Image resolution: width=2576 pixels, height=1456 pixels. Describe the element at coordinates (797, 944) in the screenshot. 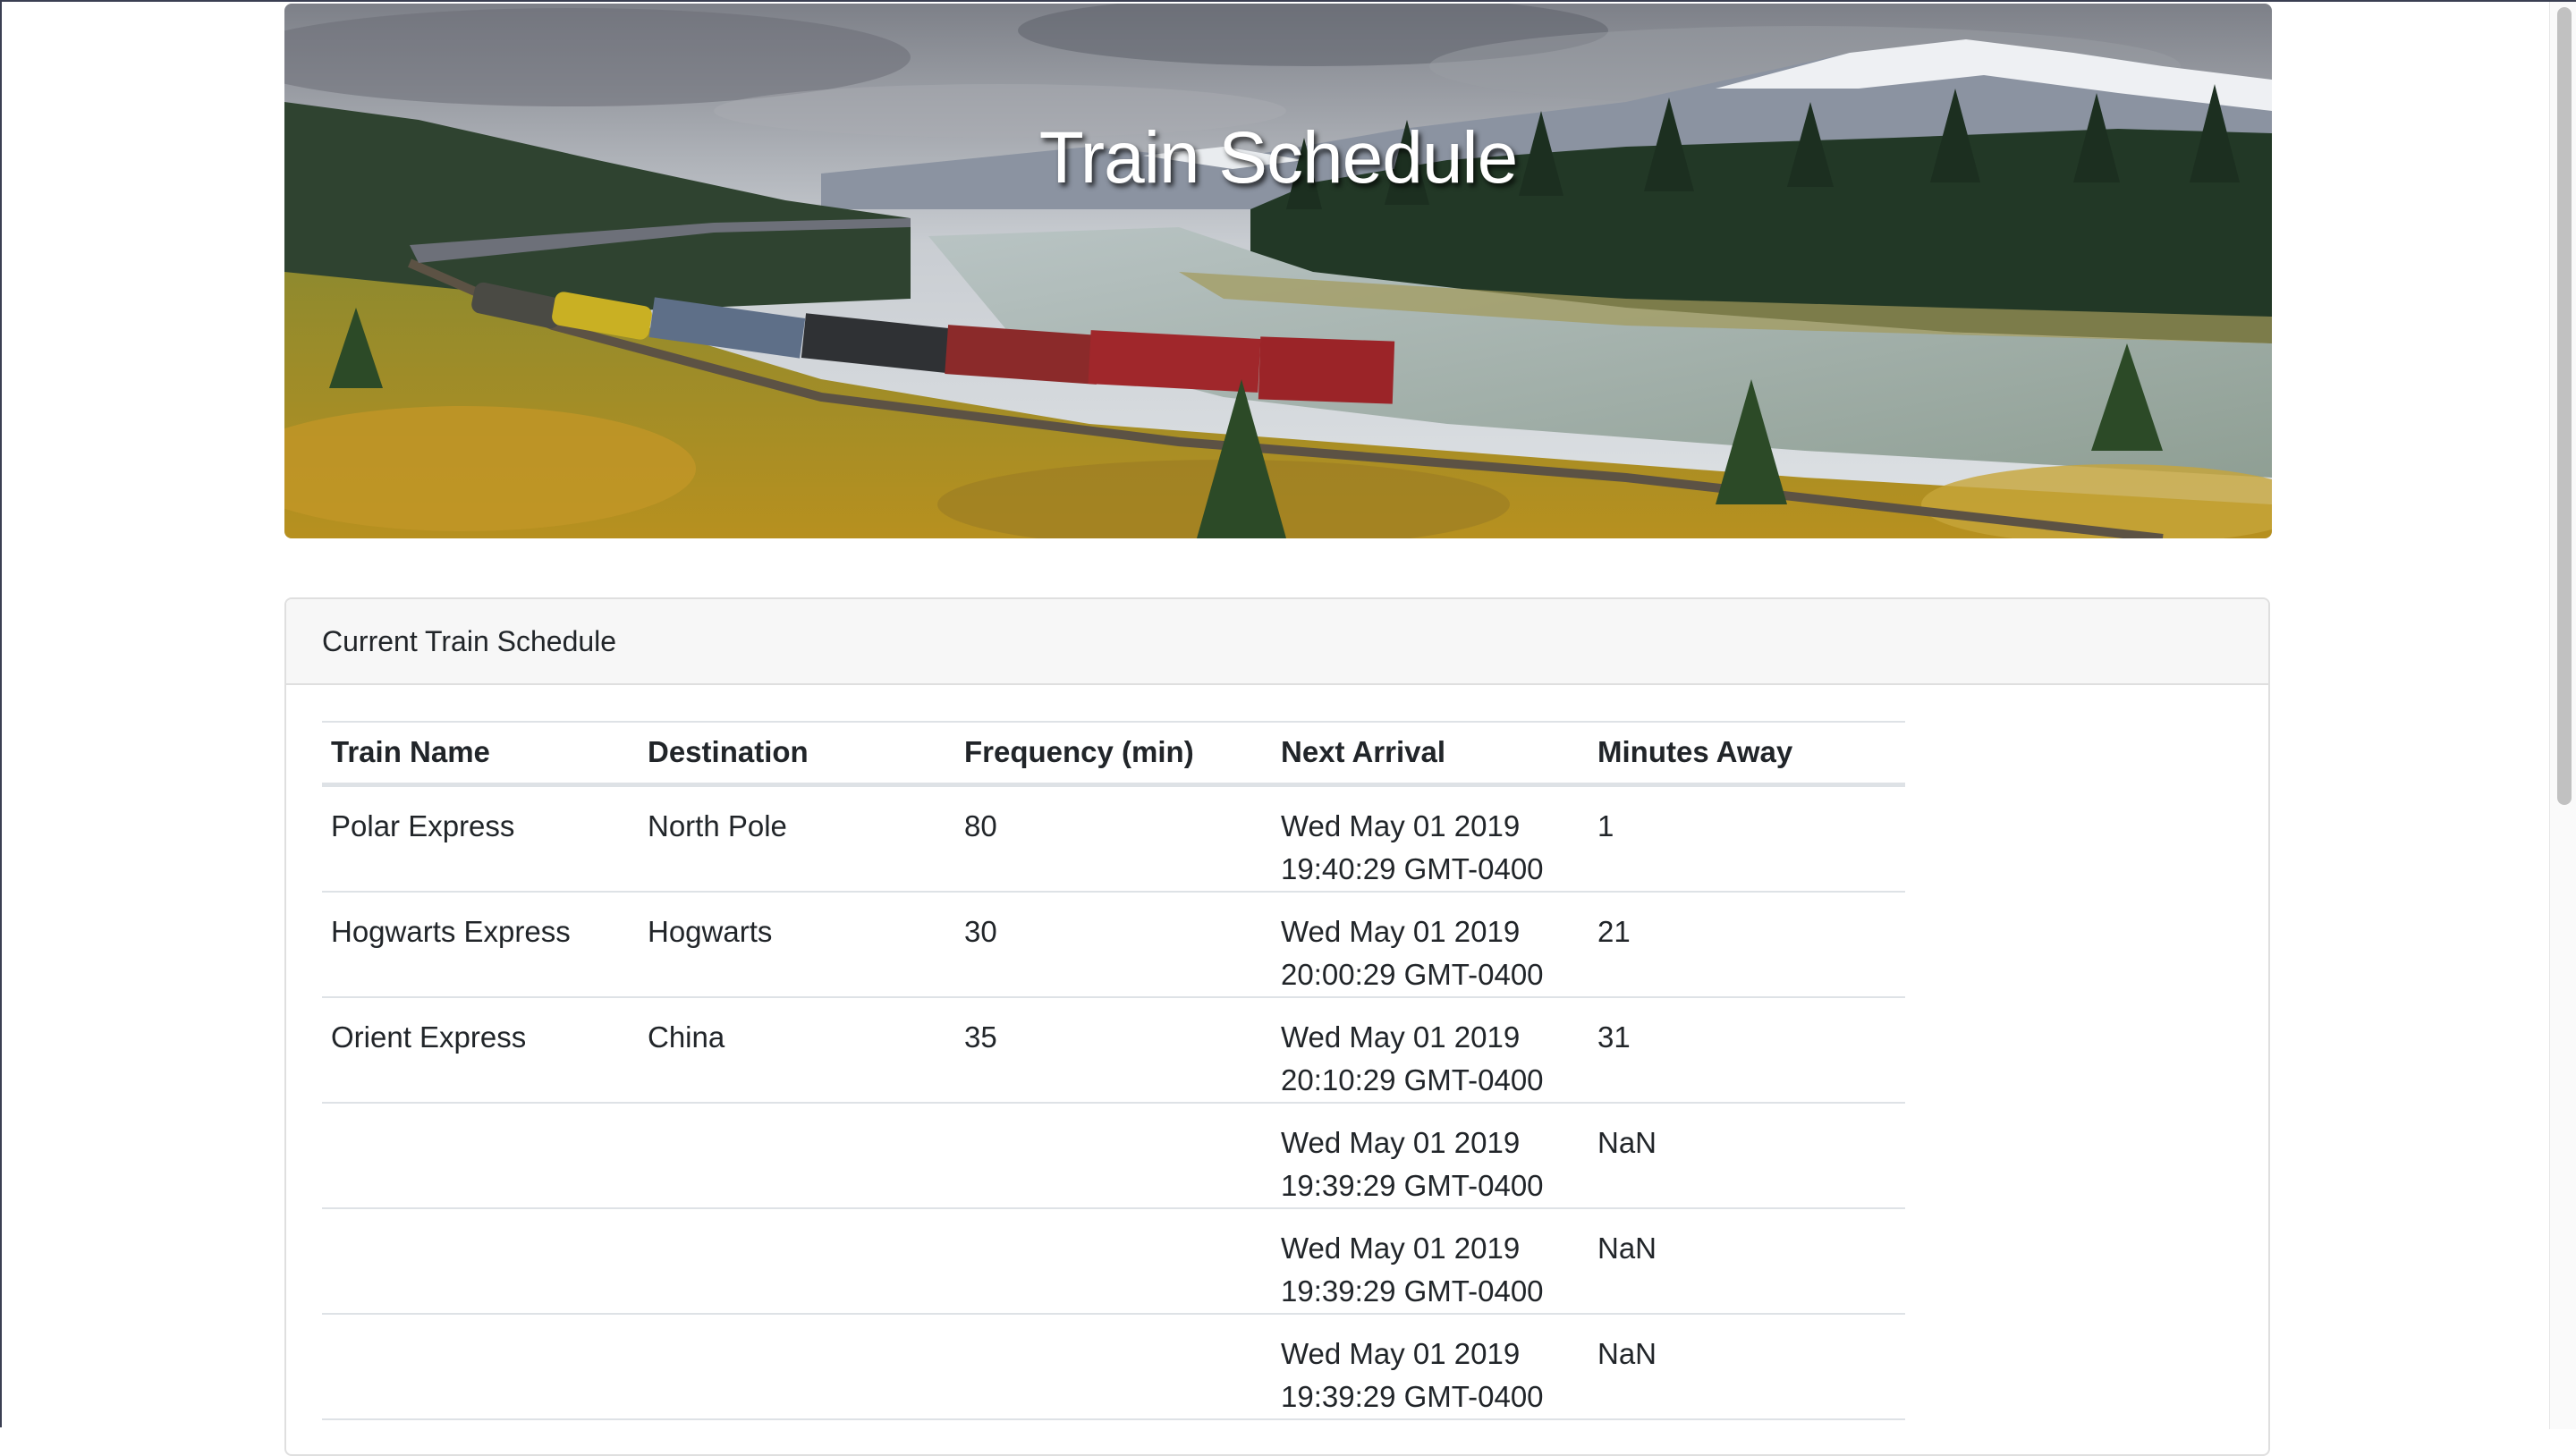

I see `destination-cell: Hogwarts` at that location.